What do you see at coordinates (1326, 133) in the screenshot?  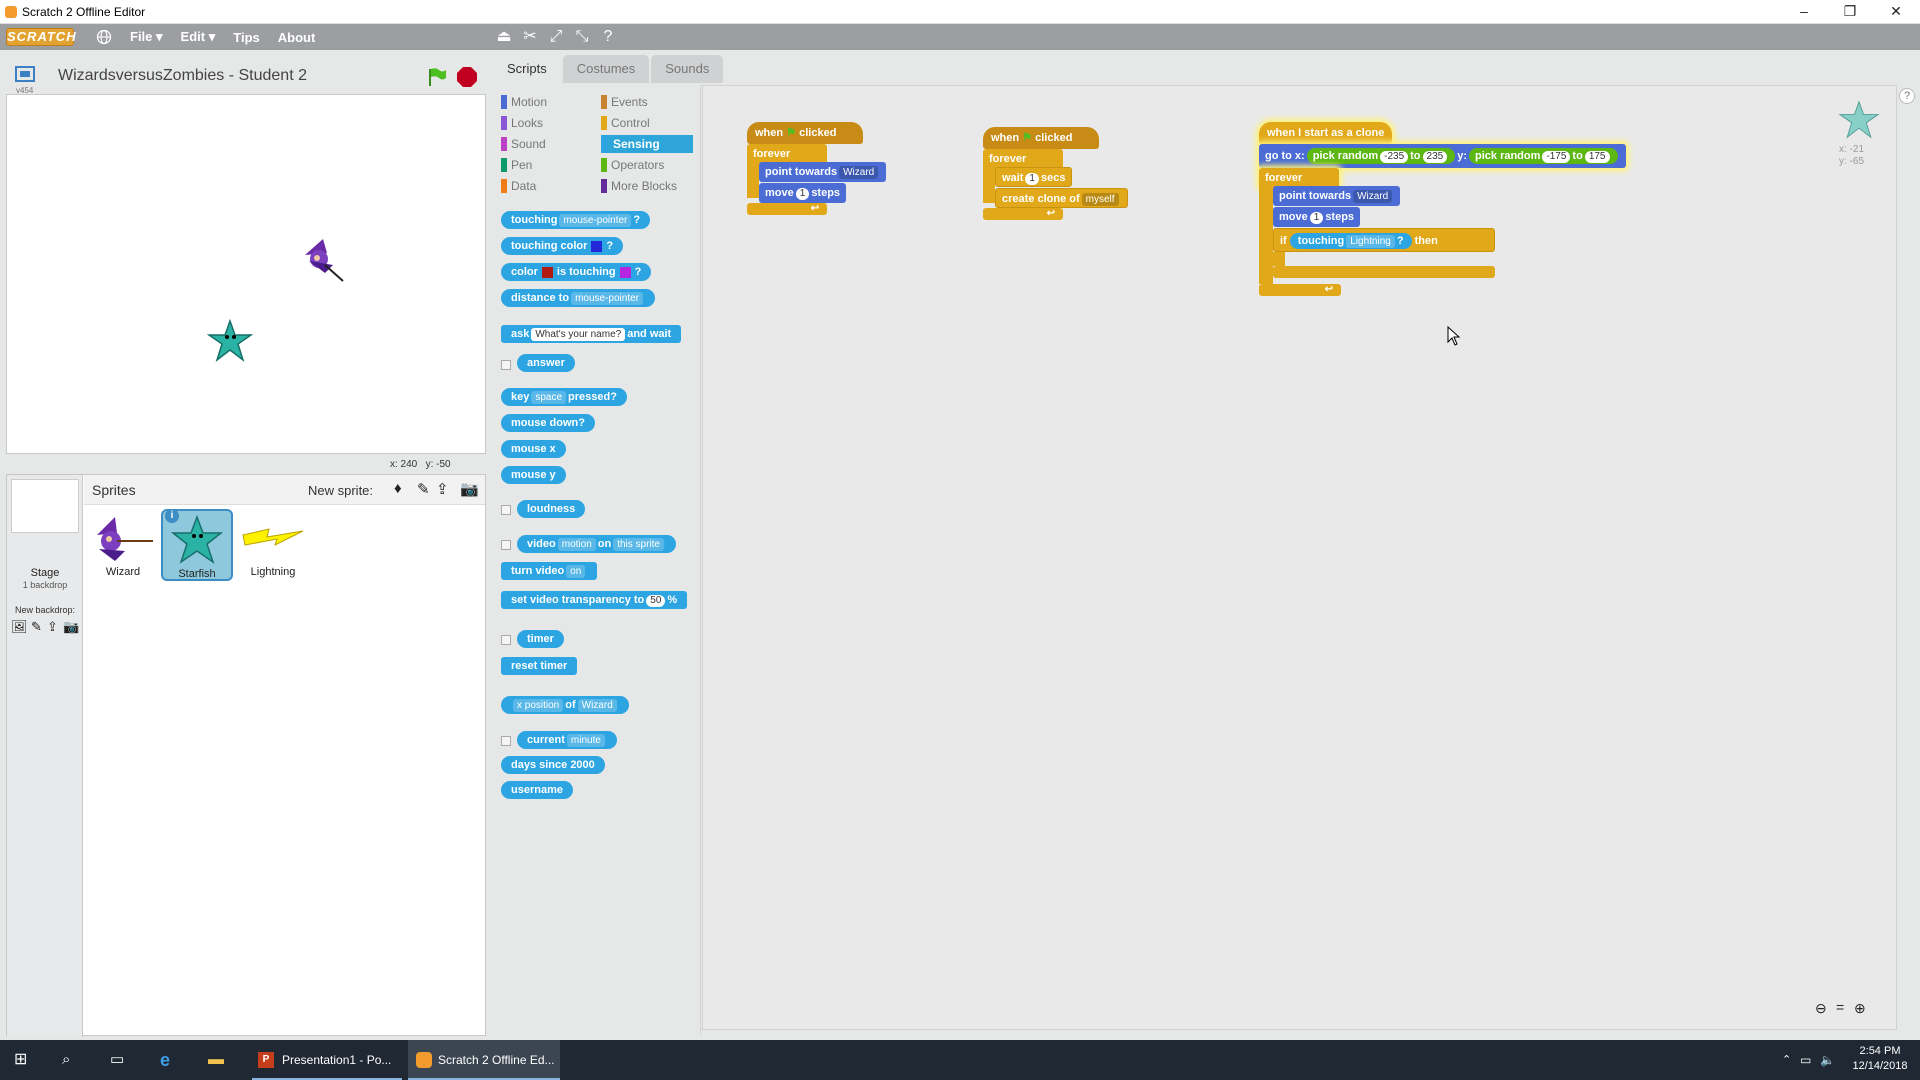 I see `hat-when-i-start-as-clone: when I start as a clone` at bounding box center [1326, 133].